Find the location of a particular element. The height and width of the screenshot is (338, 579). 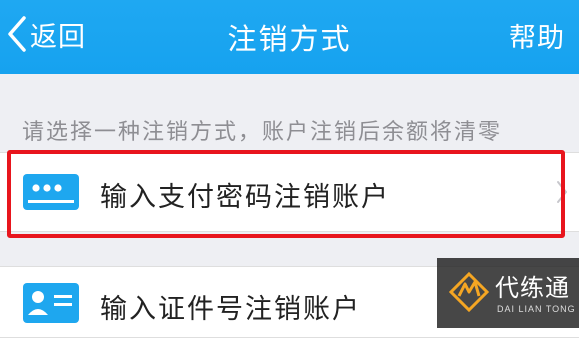

page-title: 注销方式 is located at coordinates (289, 39).